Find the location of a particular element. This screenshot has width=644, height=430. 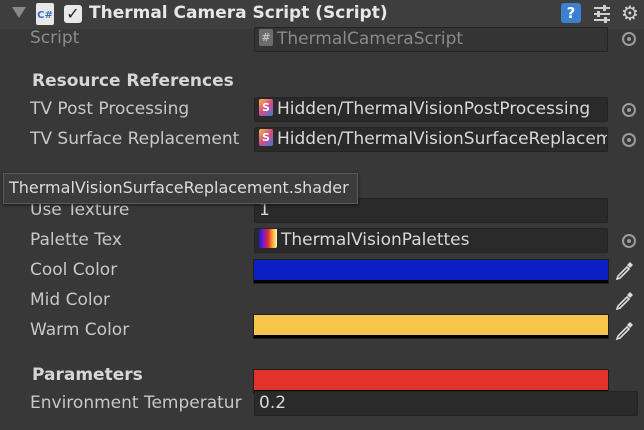

component-title: Thermal Camera Script (Script) is located at coordinates (238, 13).